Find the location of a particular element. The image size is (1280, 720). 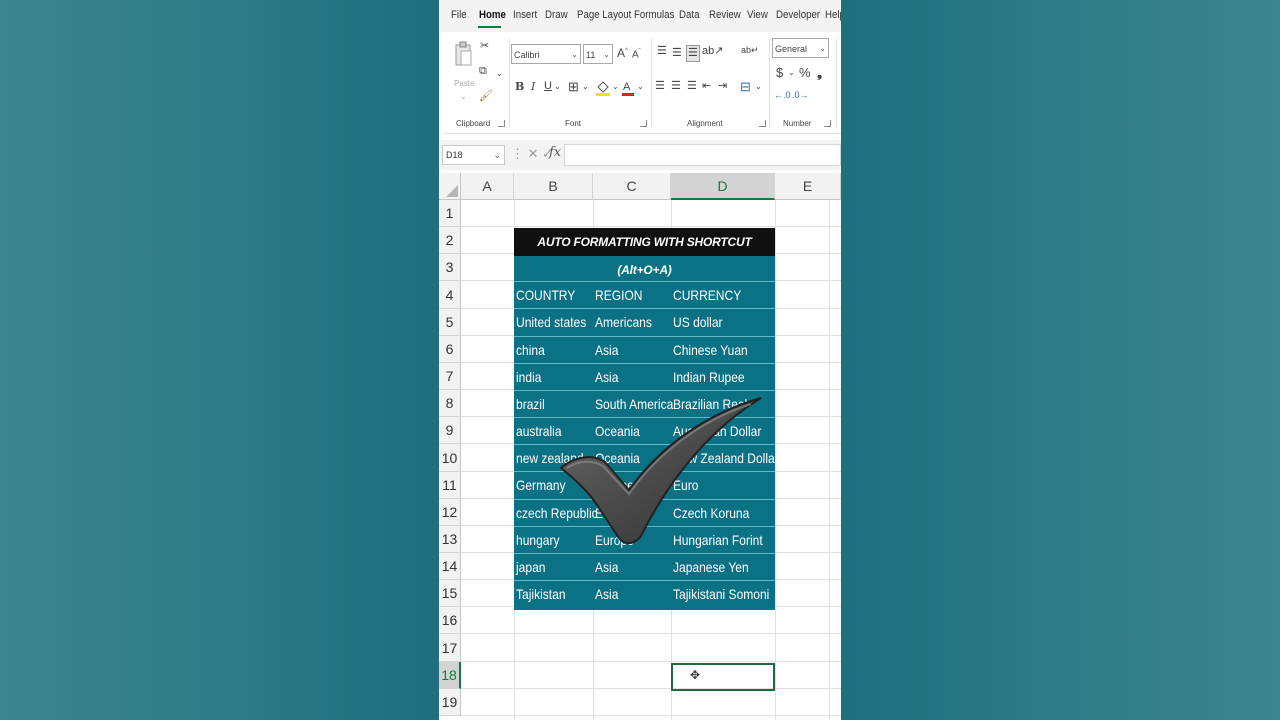

formula-input is located at coordinates (702, 155).